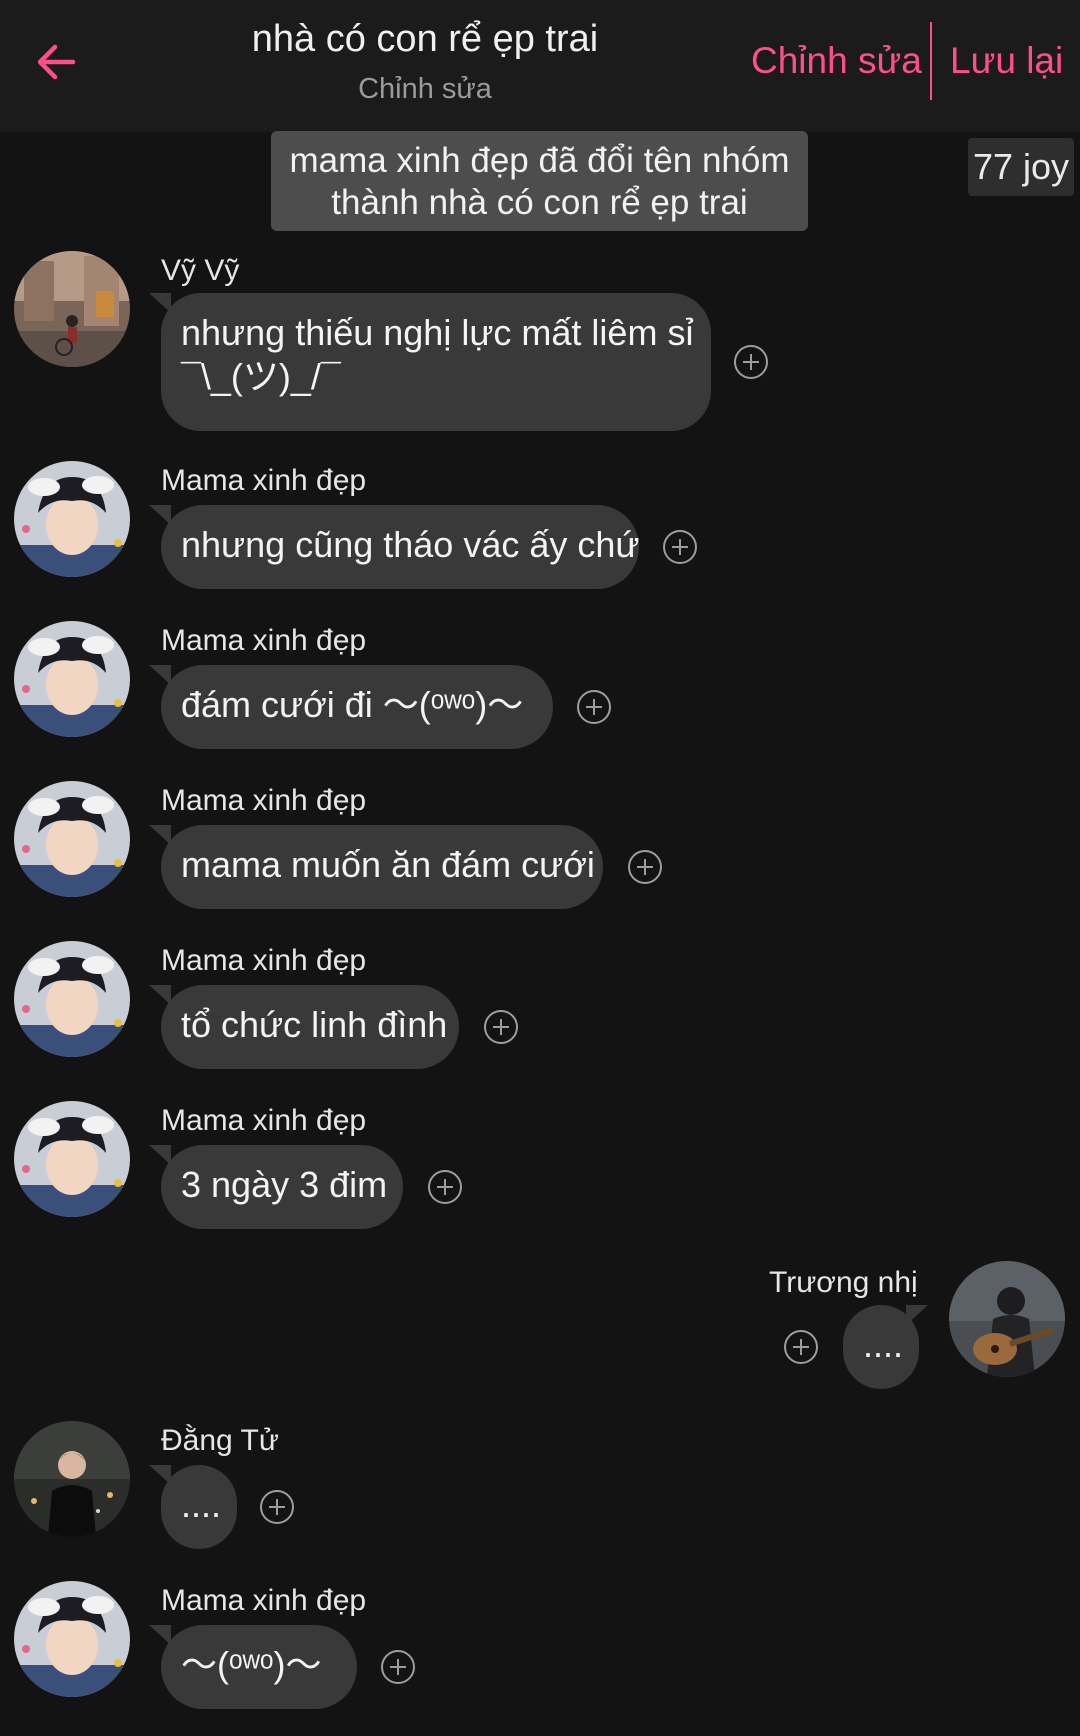  I want to click on message-bubble: 3 ngày 3 đim, so click(282, 1187).